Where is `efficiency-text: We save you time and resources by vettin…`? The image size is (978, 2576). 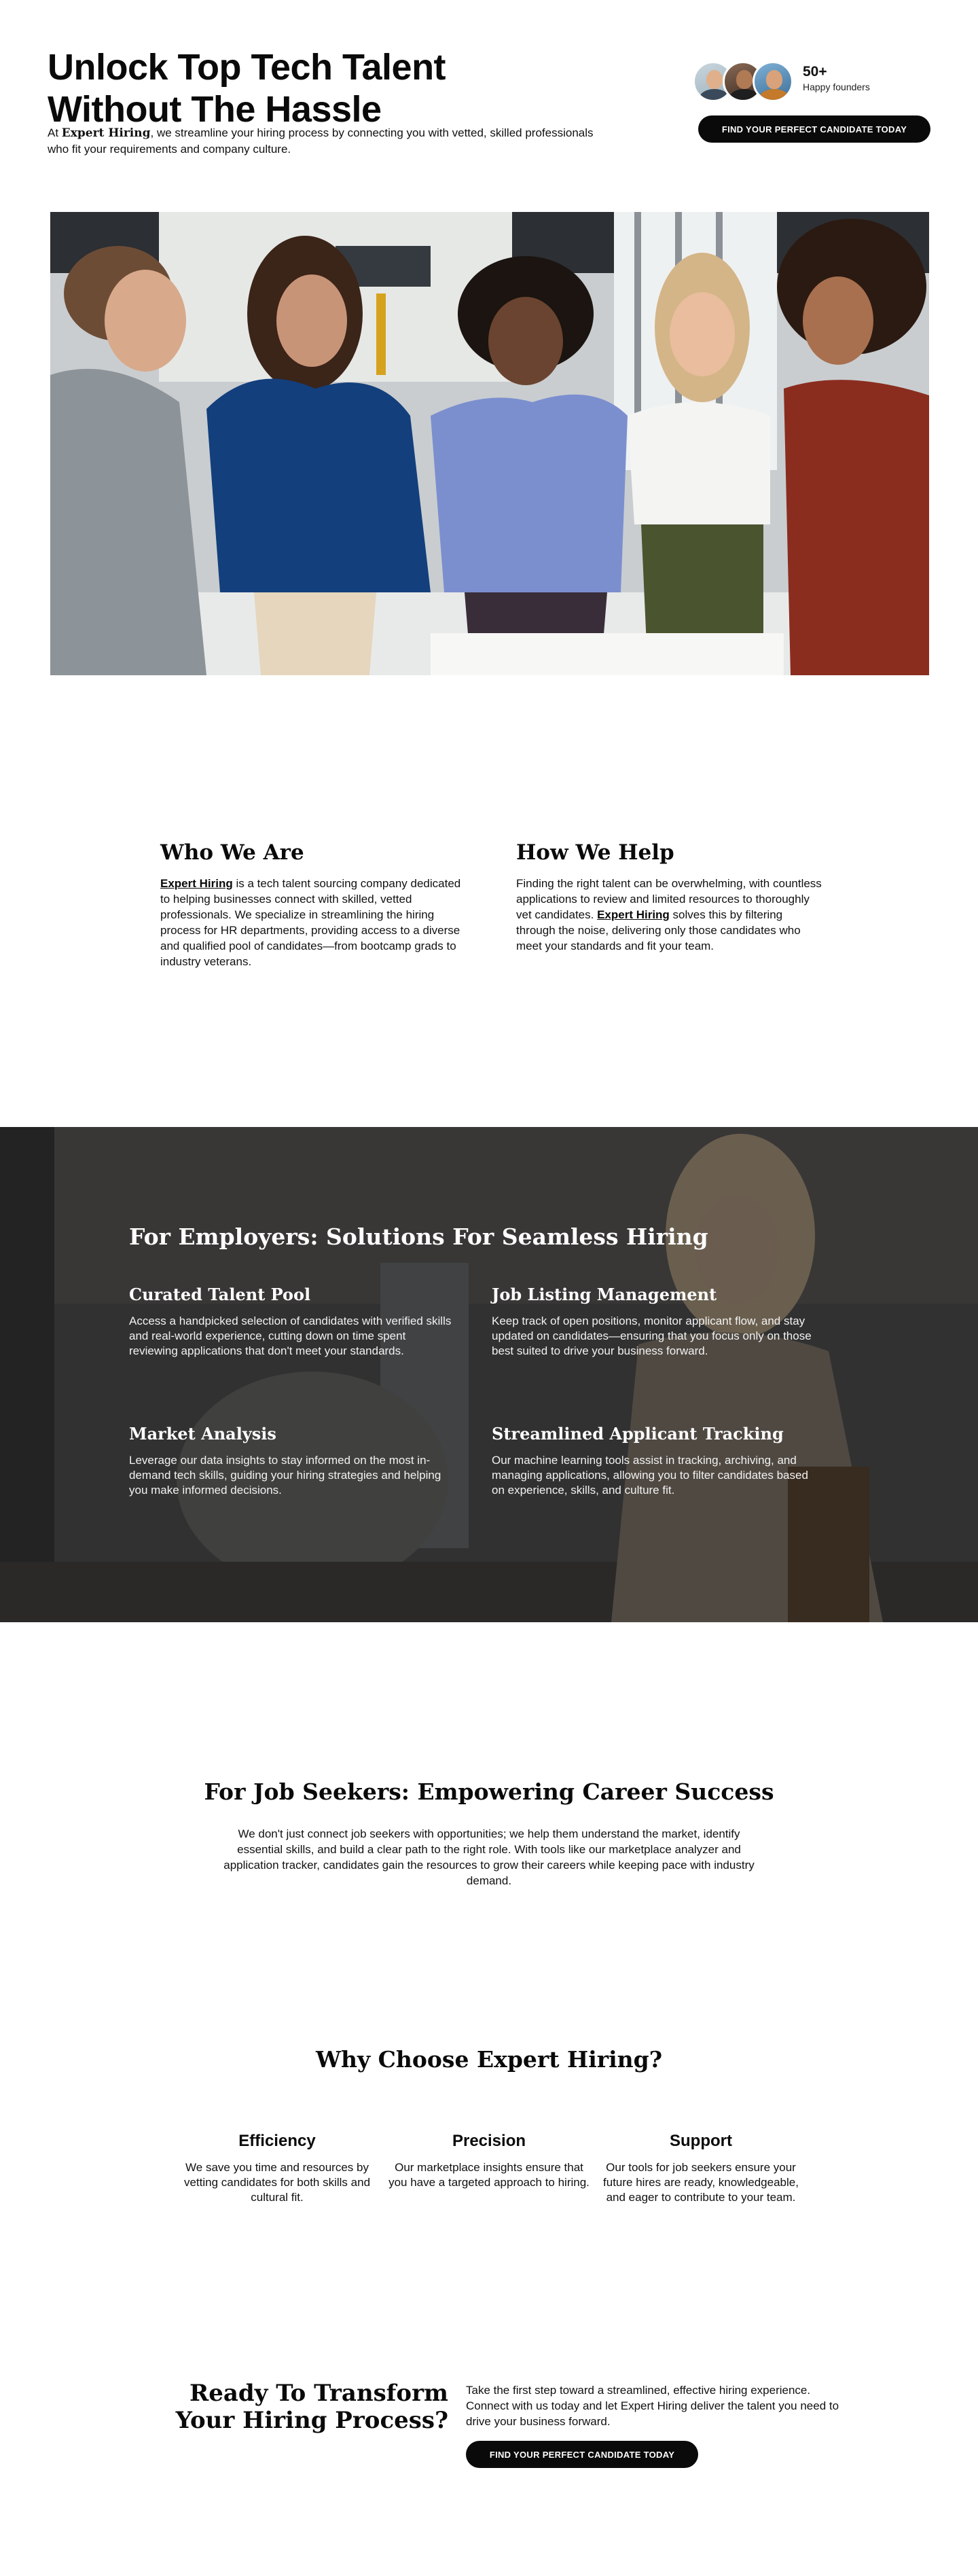 efficiency-text: We save you time and resources by vettin… is located at coordinates (277, 2182).